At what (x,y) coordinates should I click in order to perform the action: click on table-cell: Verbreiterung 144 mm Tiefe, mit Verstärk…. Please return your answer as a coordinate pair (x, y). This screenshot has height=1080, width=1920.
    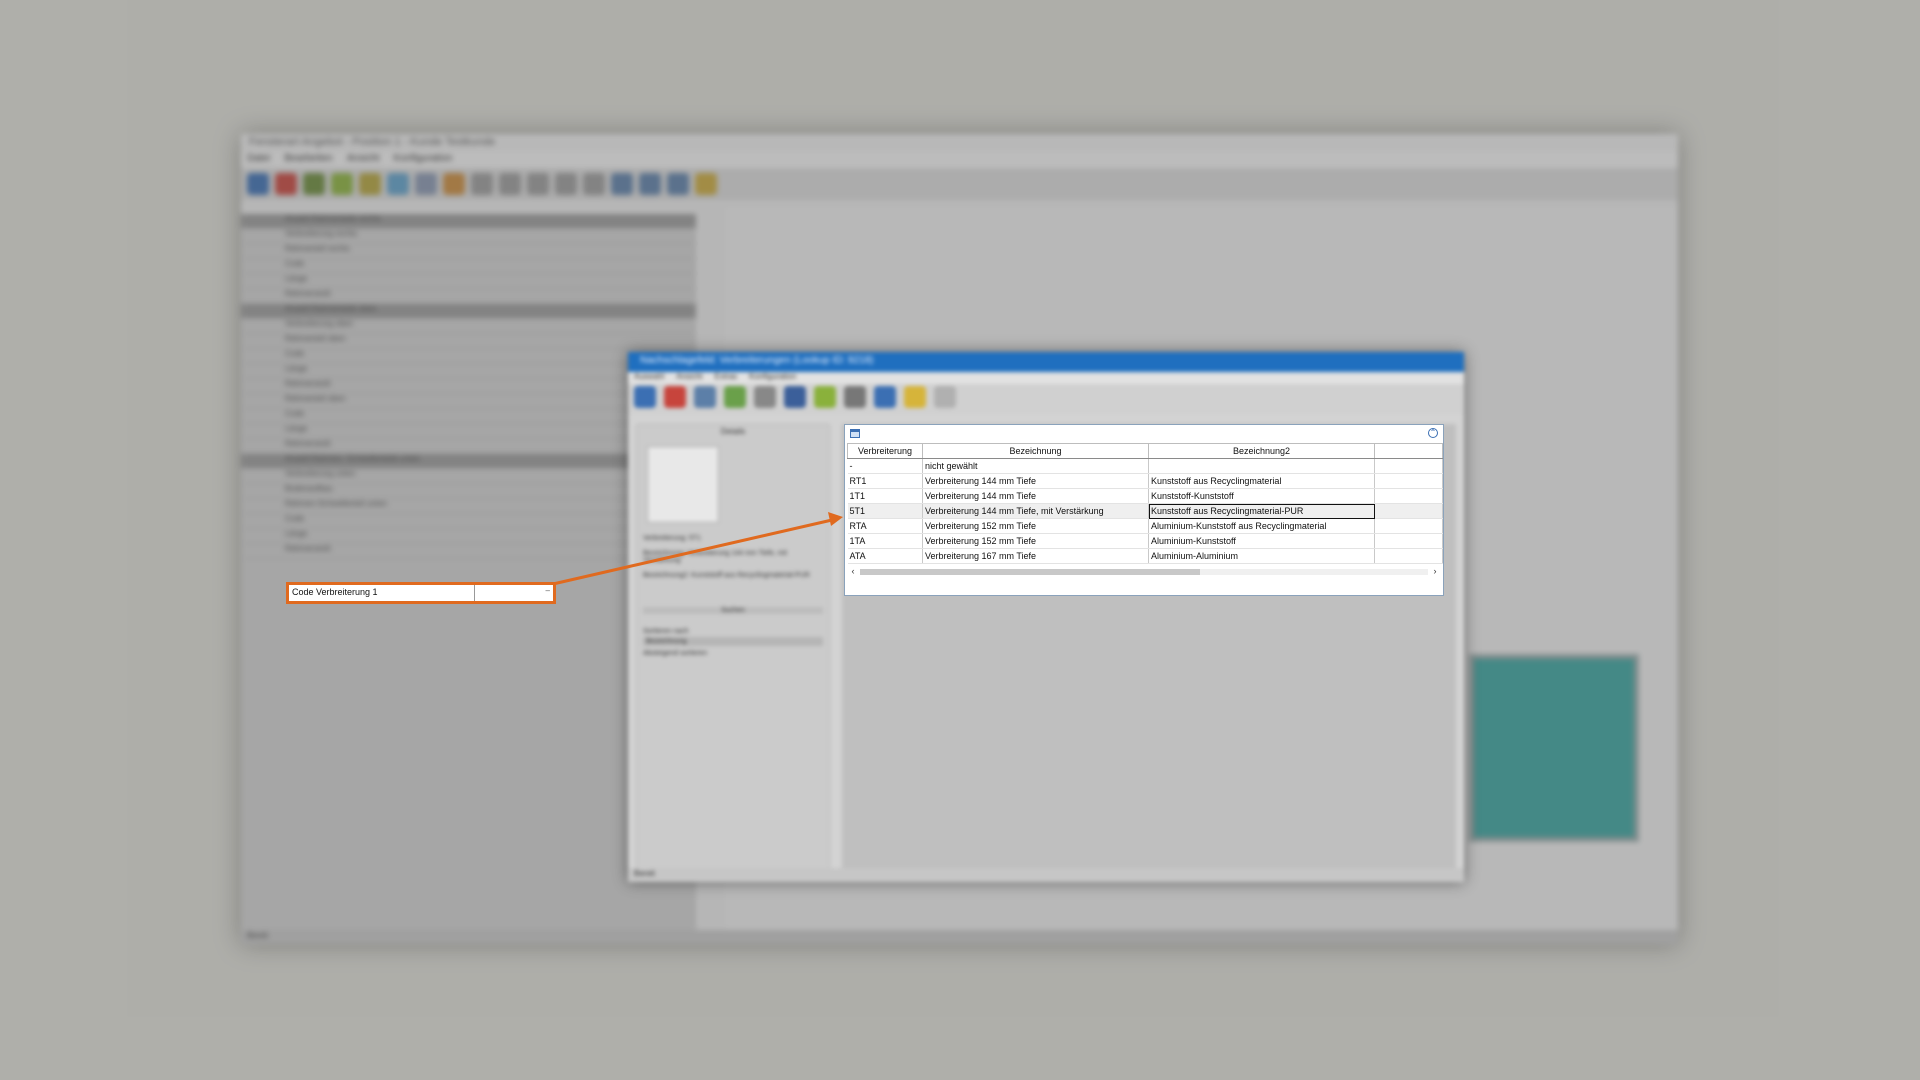
    Looking at the image, I should click on (1035, 511).